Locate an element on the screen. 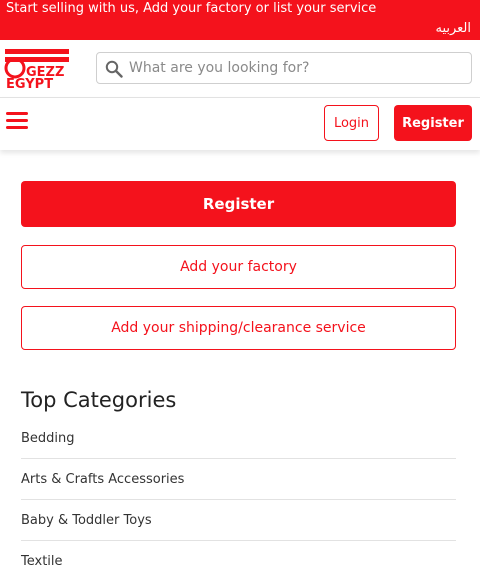 The width and height of the screenshot is (480, 579). category-item-baby-toddler-toys: Baby & Toddler Toys is located at coordinates (238, 520).